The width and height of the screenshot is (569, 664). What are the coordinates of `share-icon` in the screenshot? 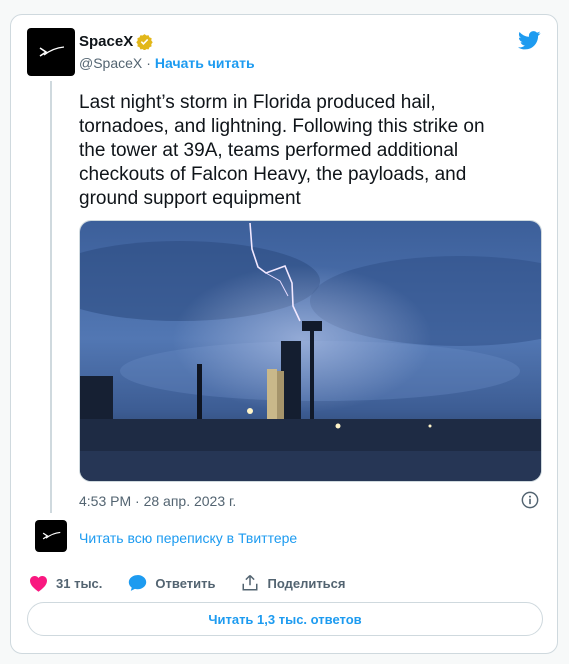 It's located at (250, 582).